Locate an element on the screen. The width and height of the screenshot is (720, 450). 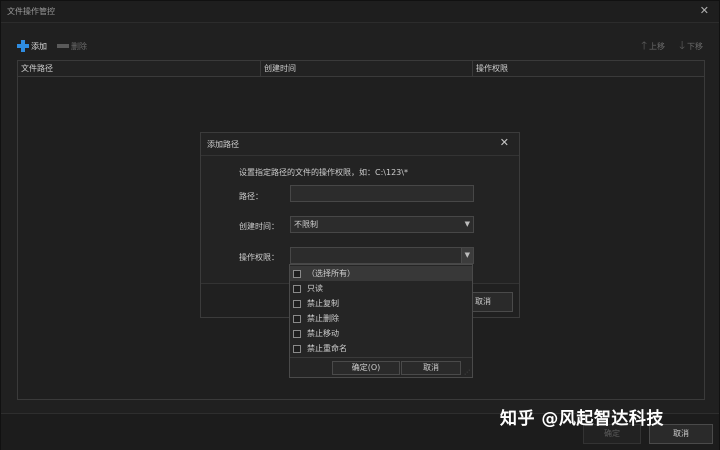
permission-select: ▼ is located at coordinates (382, 255).